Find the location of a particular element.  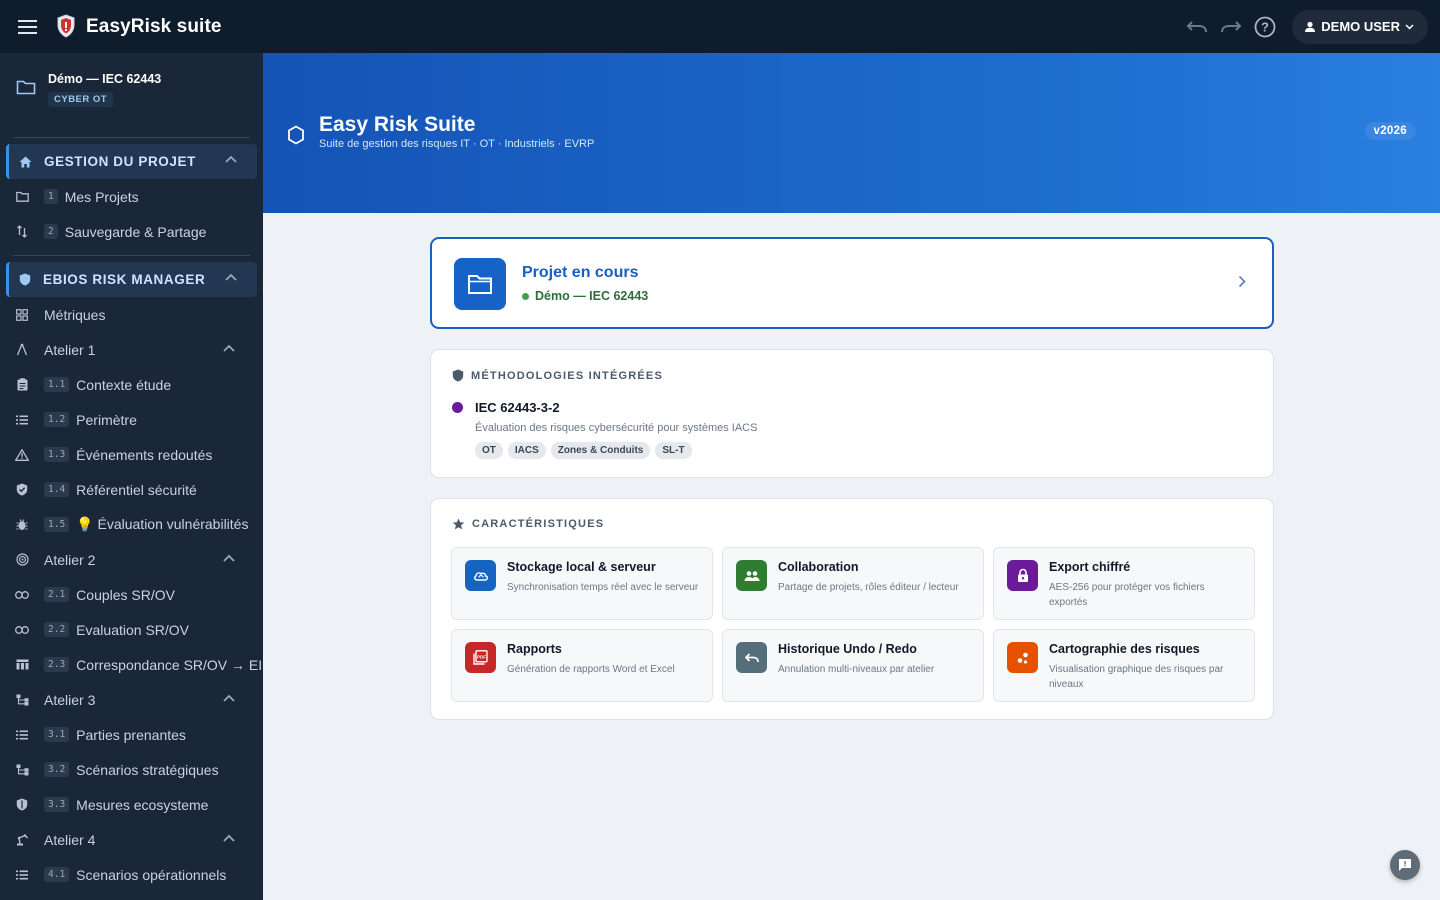

sidebar-item-evaluation-sr-ov: 2.2 Evaluation SR/OV is located at coordinates (131, 629).